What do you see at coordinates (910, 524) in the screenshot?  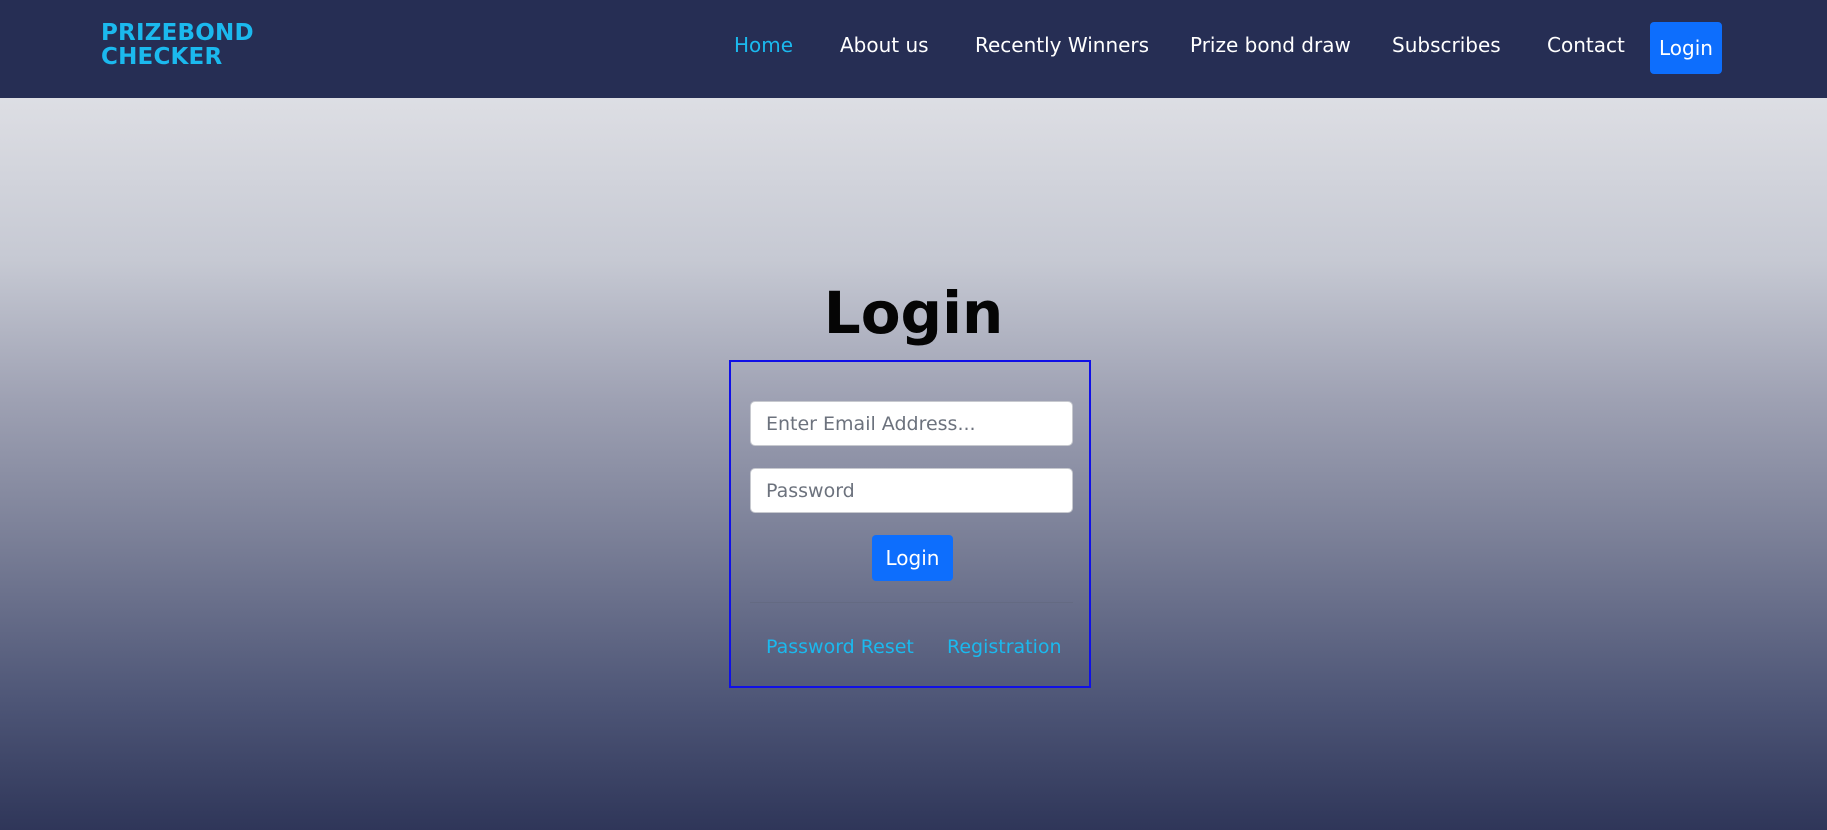 I see `login-form: Login Password Reset Registration` at bounding box center [910, 524].